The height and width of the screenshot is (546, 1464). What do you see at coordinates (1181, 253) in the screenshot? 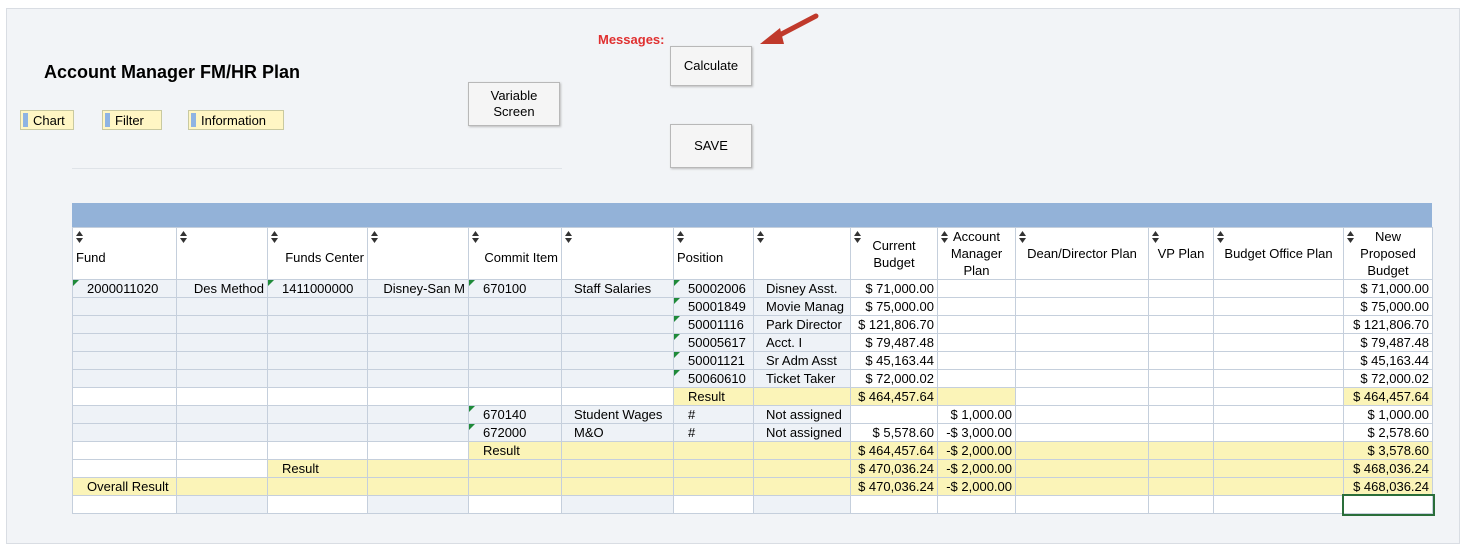
I see `column-header: VP Plan` at bounding box center [1181, 253].